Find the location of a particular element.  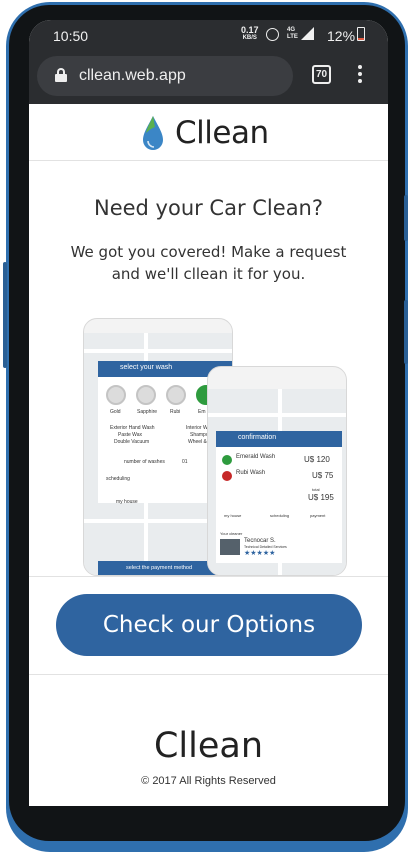

battery-icon is located at coordinates (361, 34).